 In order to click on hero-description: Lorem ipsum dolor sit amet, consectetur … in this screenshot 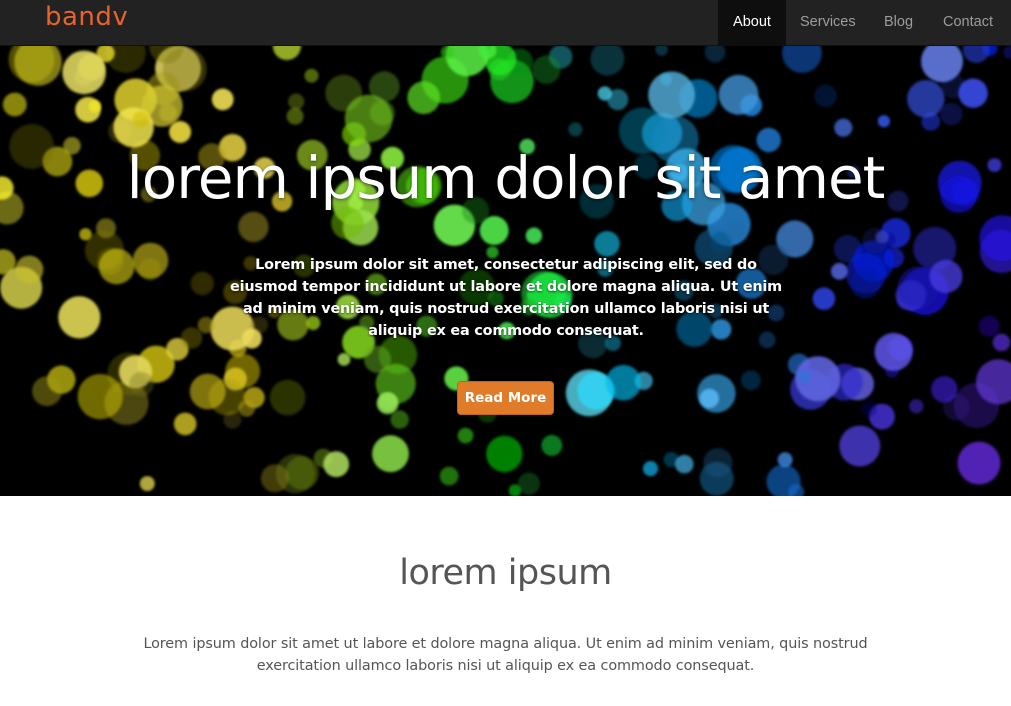, I will do `click(506, 298)`.